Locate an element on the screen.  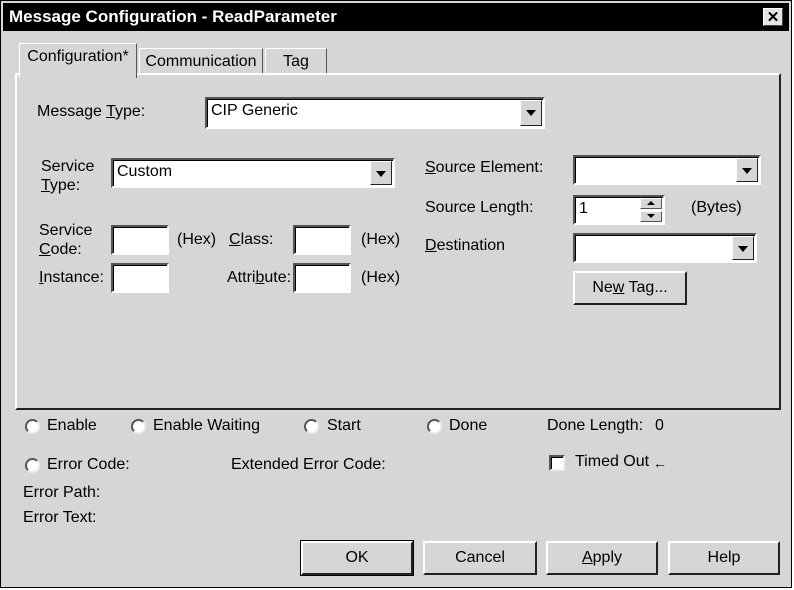
service-code-label: Service Code: is located at coordinates (66, 240).